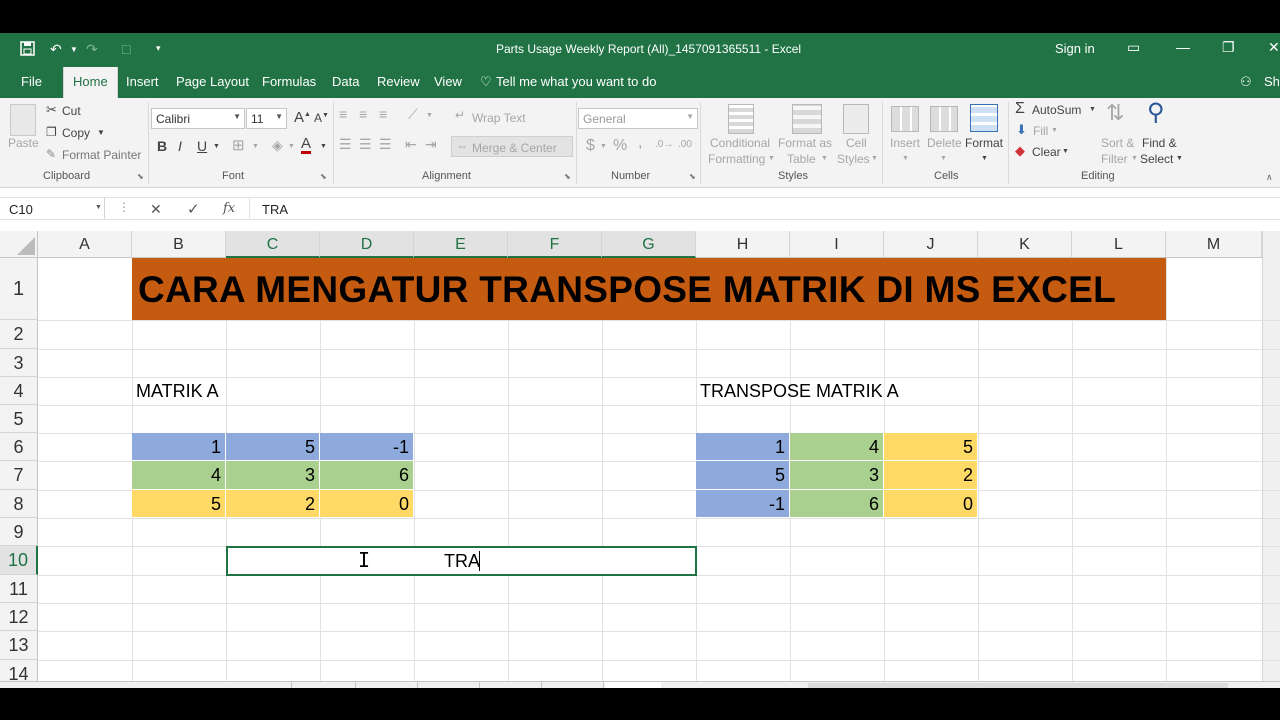 The height and width of the screenshot is (720, 1280). What do you see at coordinates (266, 118) in the screenshot?
I see `font-size-dropdown: 11 ▼` at bounding box center [266, 118].